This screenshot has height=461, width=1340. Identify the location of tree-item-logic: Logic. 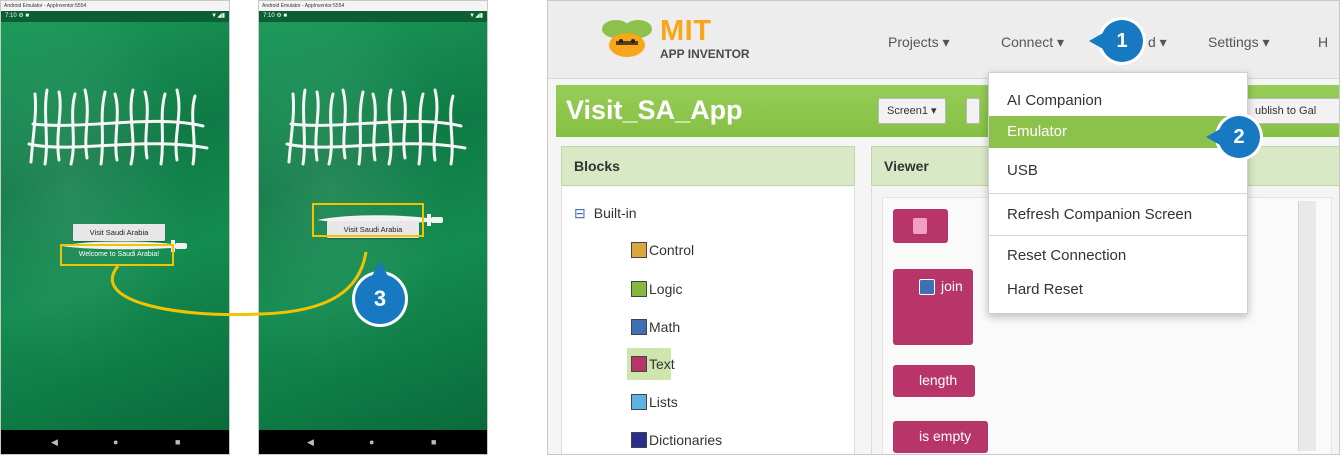
(656, 289).